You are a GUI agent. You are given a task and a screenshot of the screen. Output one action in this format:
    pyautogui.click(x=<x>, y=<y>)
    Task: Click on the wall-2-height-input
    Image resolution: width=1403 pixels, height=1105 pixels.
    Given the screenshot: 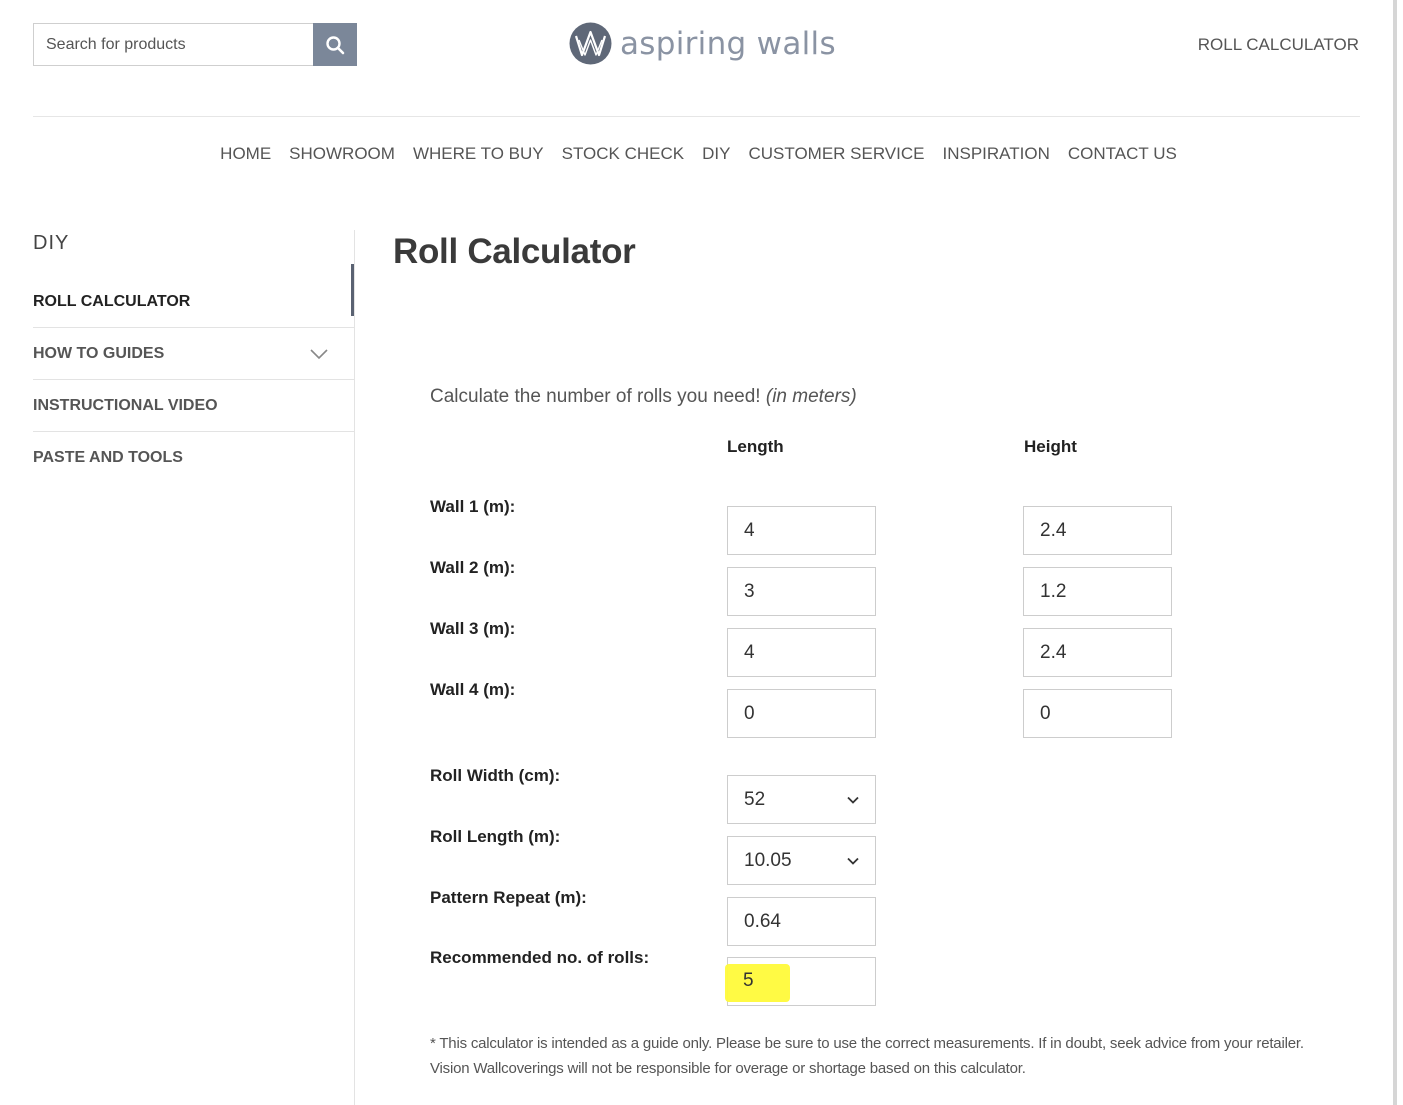 What is the action you would take?
    pyautogui.click(x=1097, y=591)
    